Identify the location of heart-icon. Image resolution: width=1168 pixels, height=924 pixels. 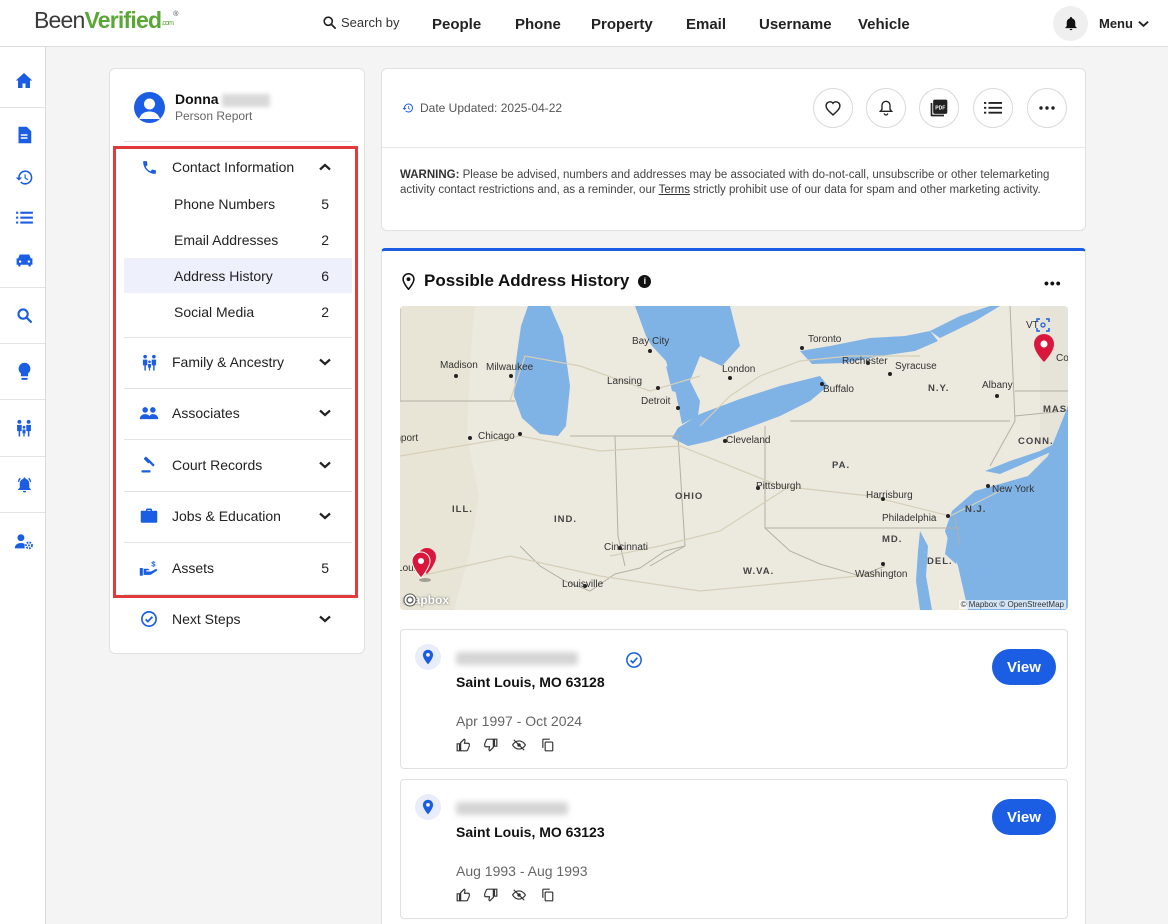
(833, 108).